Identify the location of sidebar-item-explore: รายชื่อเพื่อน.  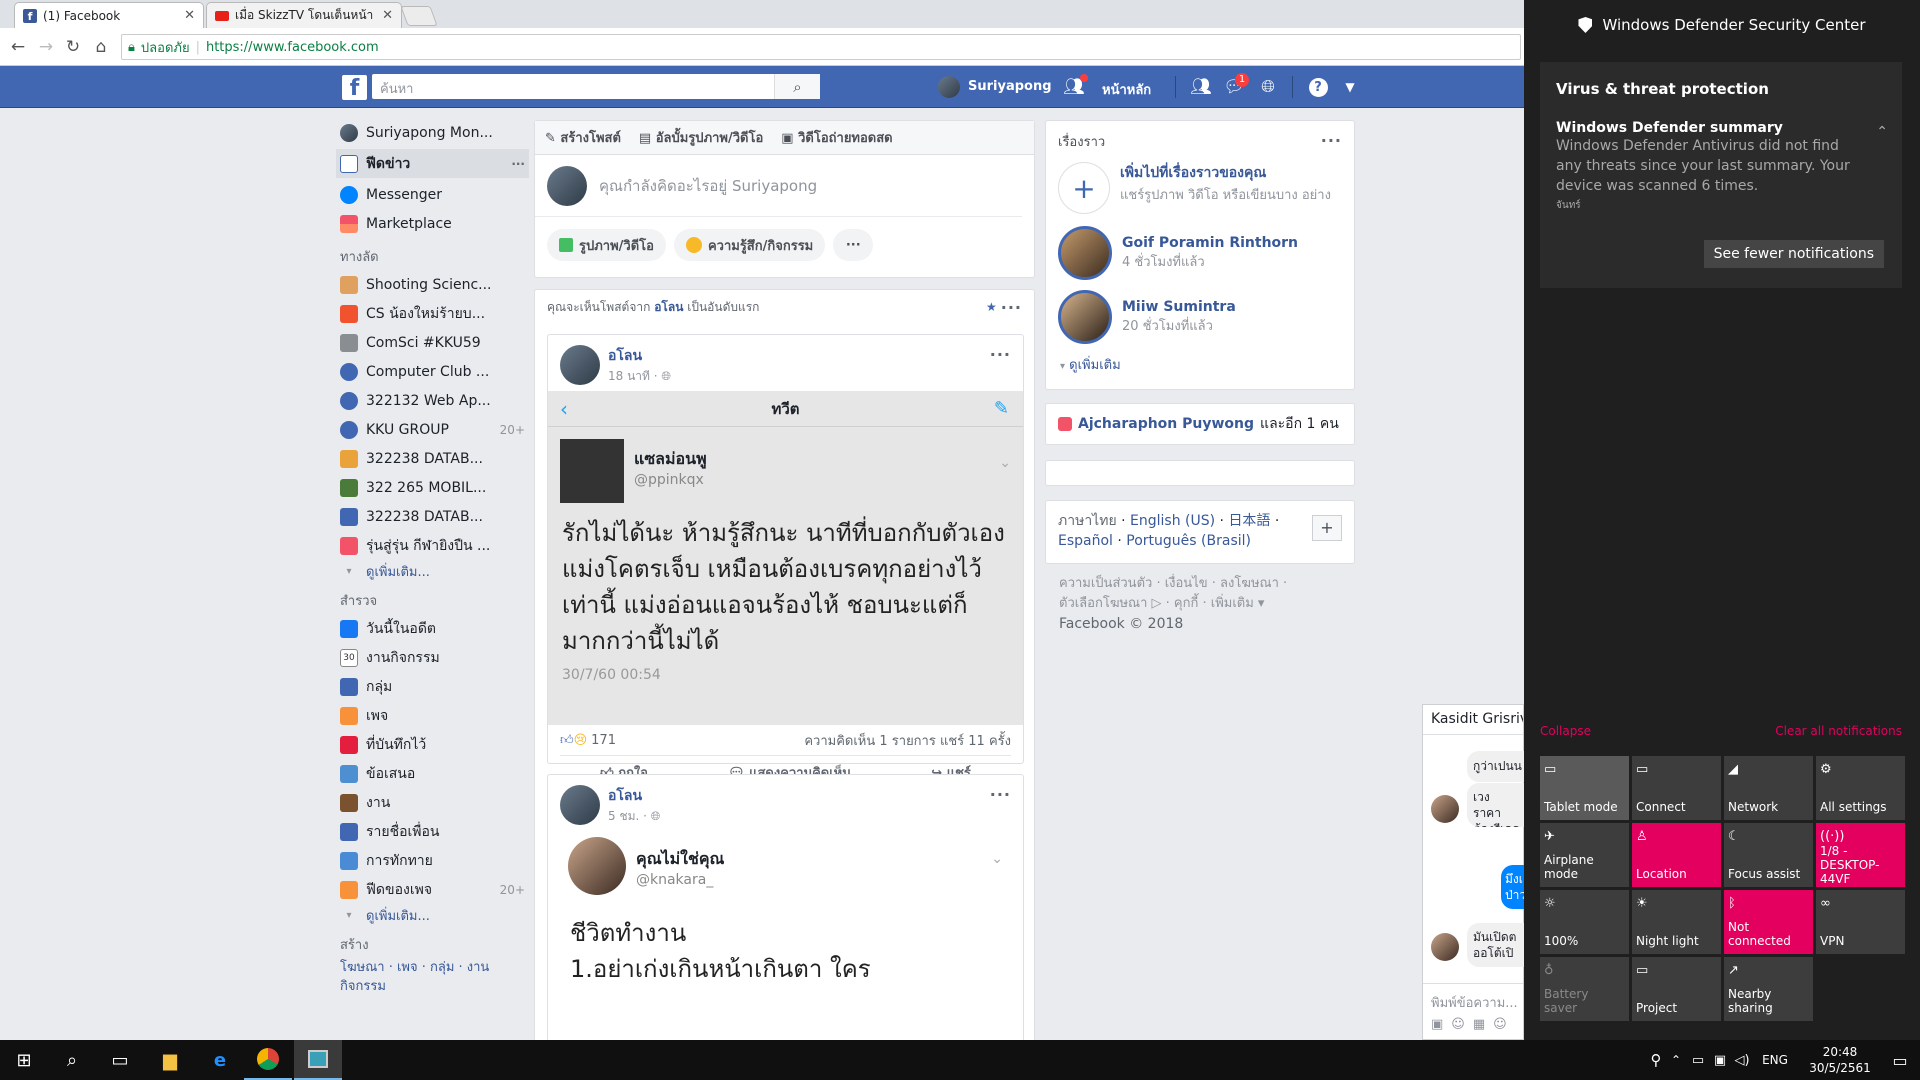
(432, 831).